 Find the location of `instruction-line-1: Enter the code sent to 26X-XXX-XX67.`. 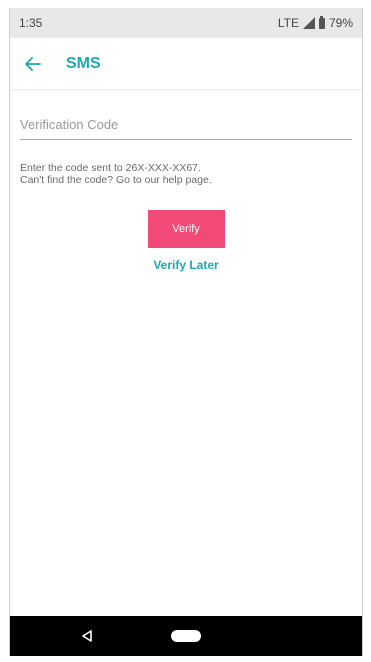

instruction-line-1: Enter the code sent to 26X-XXX-XX67. is located at coordinates (110, 168).